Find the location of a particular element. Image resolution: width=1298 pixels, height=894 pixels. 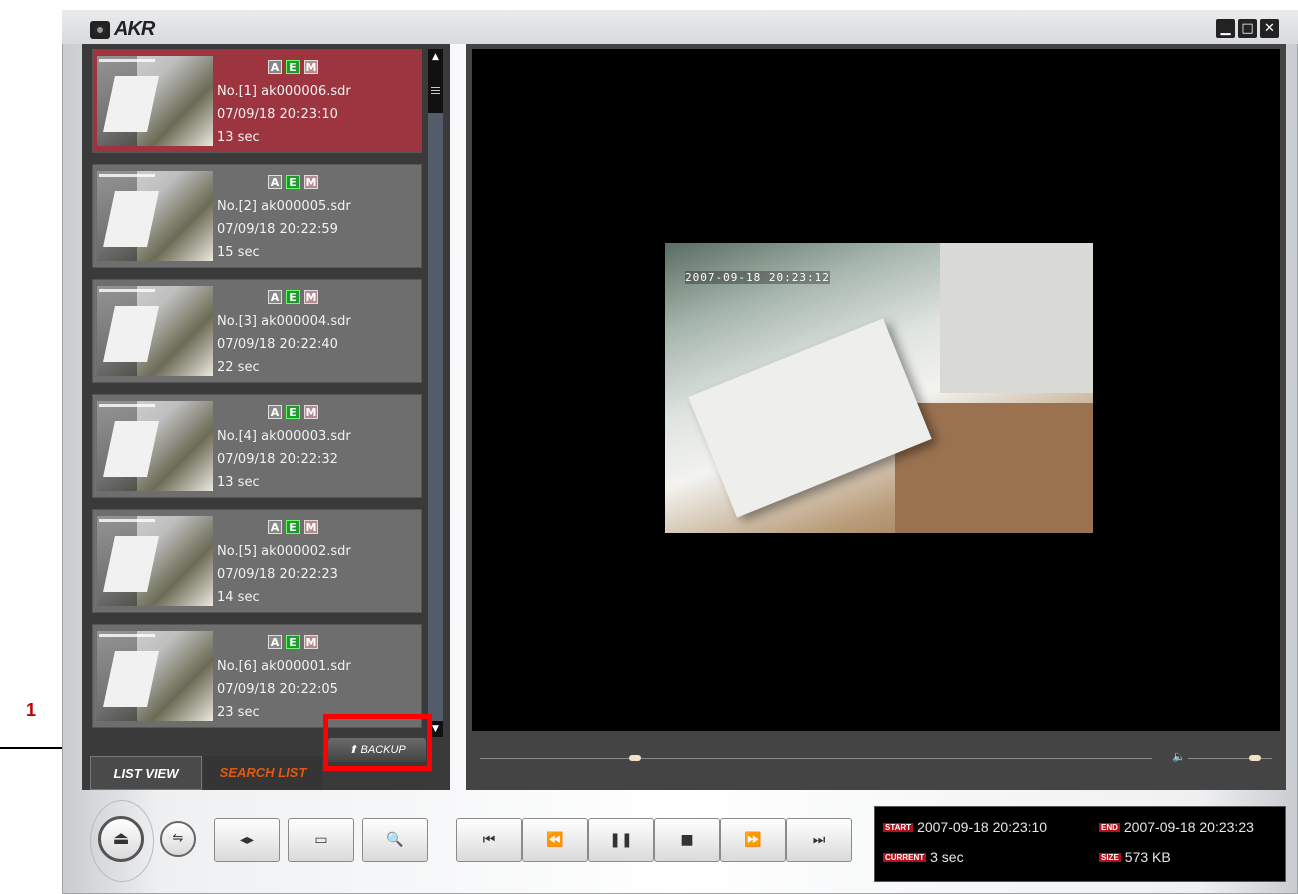

current-value: 3 sec is located at coordinates (947, 857).